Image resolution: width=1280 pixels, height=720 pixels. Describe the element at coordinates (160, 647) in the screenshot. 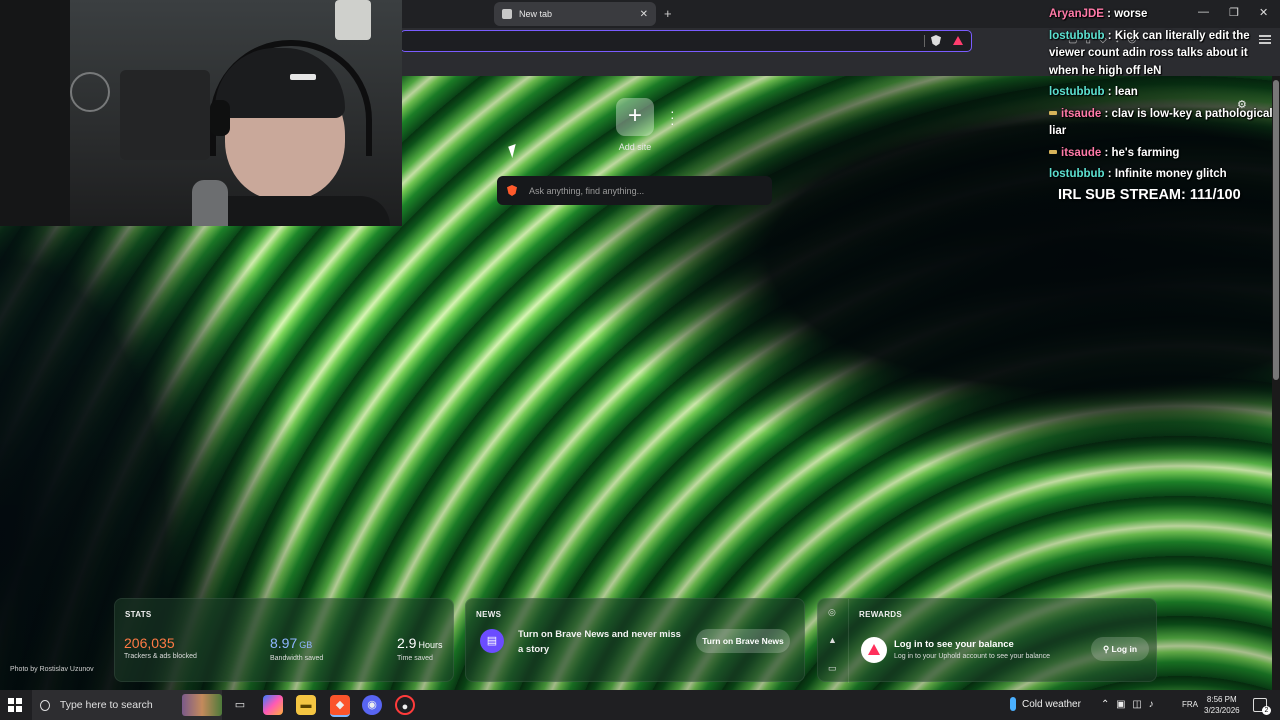

I see `stat-trackers: 206,035 Trackers & ads blocked` at that location.